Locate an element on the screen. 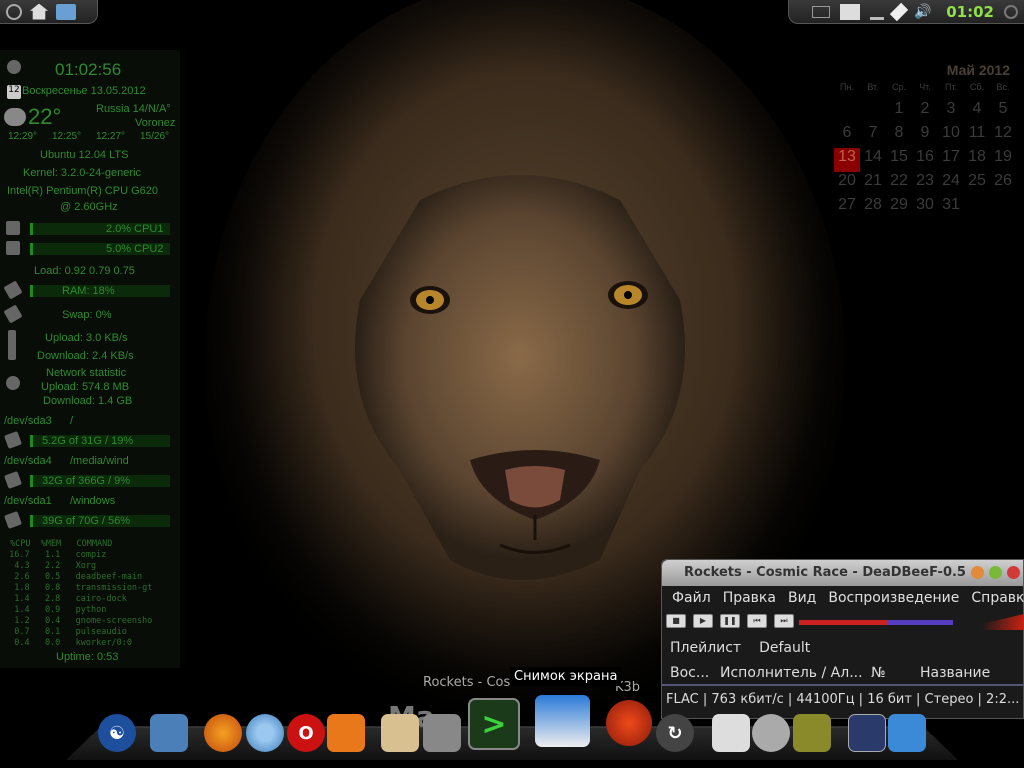  prev-button: ⏮ is located at coordinates (757, 621).